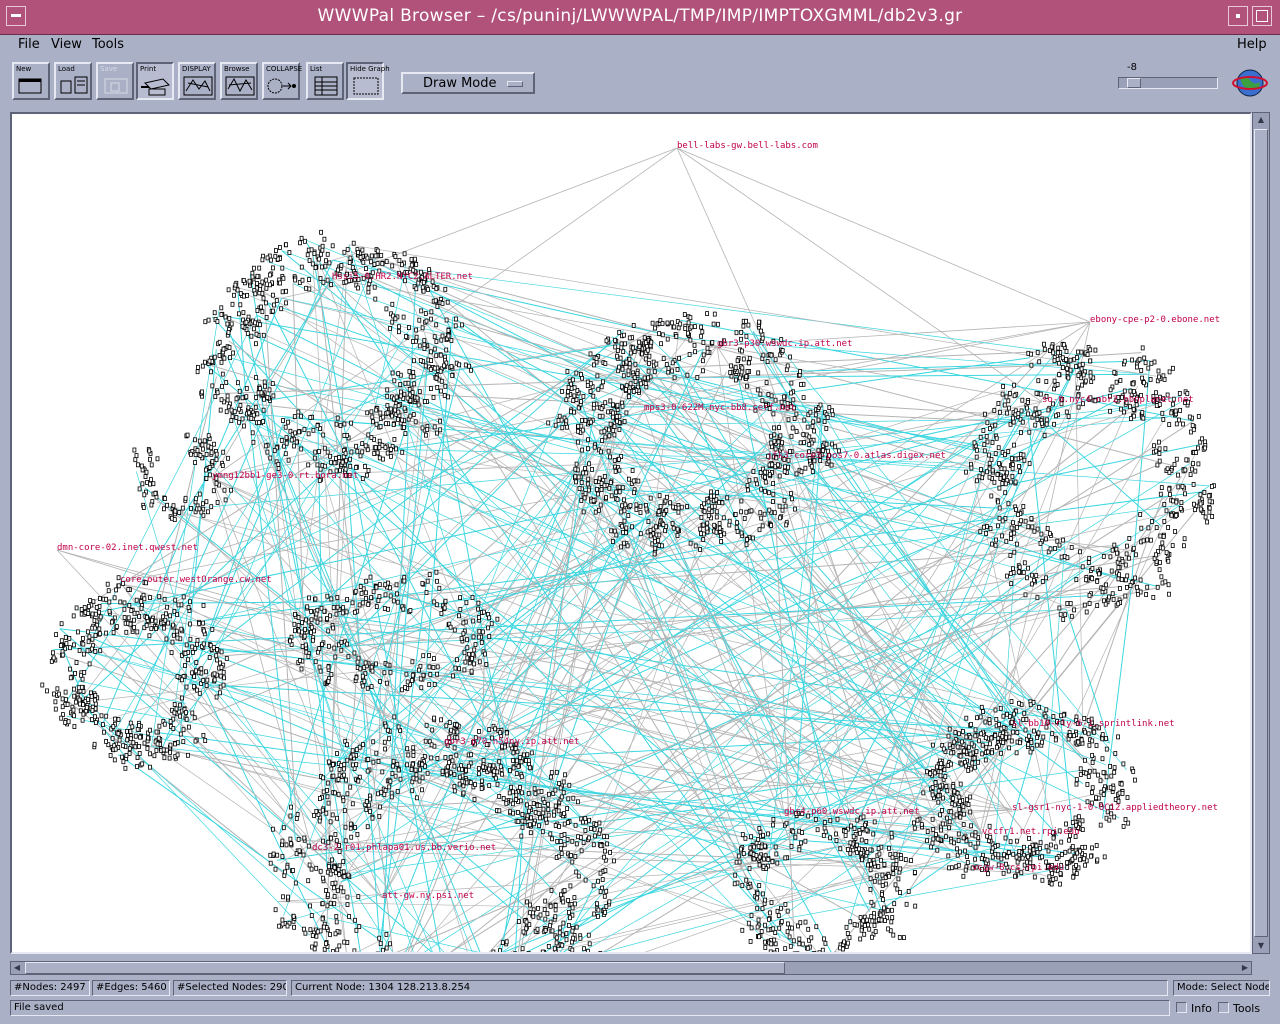 This screenshot has height=1024, width=1280. What do you see at coordinates (73, 81) in the screenshot?
I see `load-button: Load` at bounding box center [73, 81].